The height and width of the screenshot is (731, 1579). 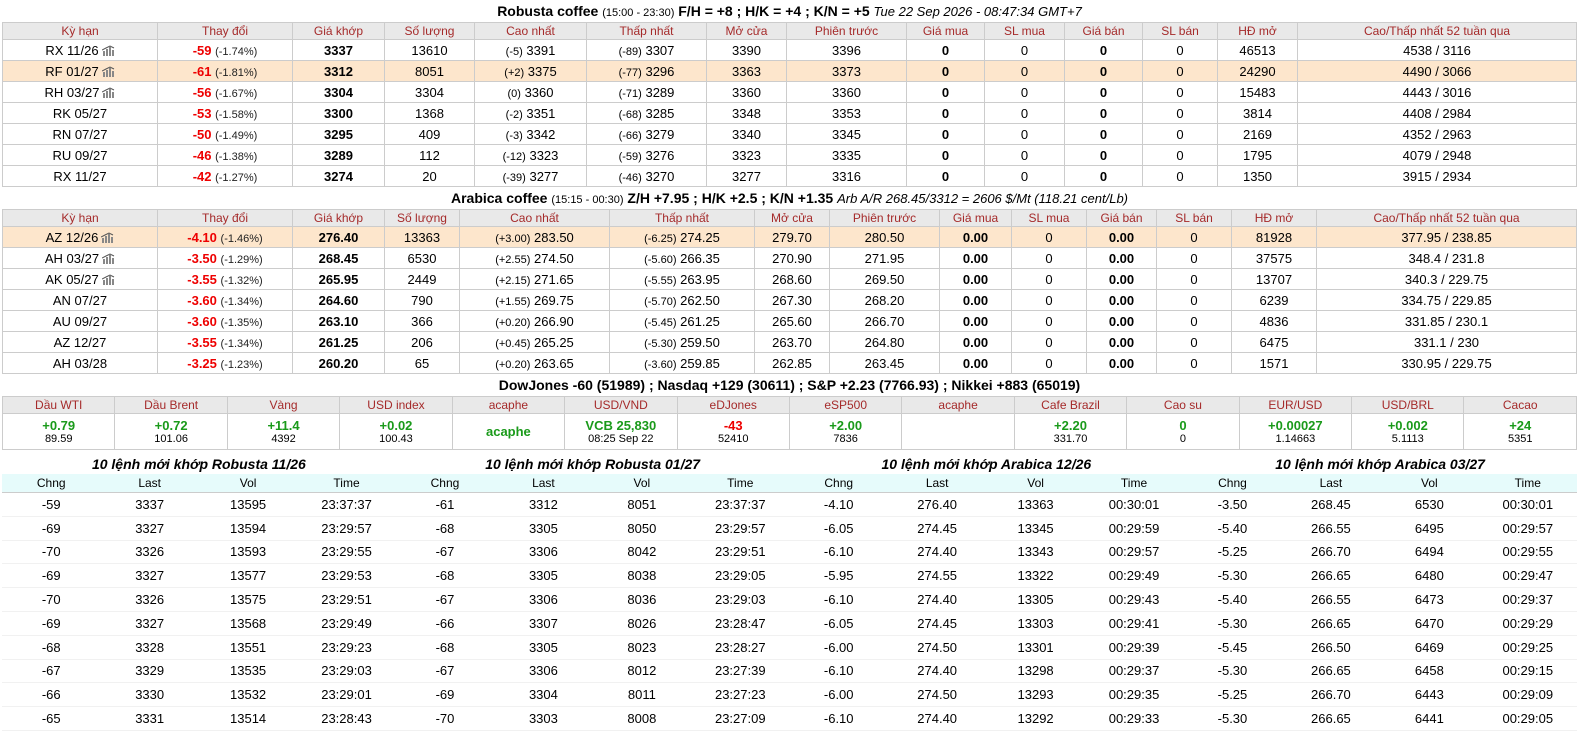 I want to click on index-change: VCB 25,830, so click(x=621, y=425).